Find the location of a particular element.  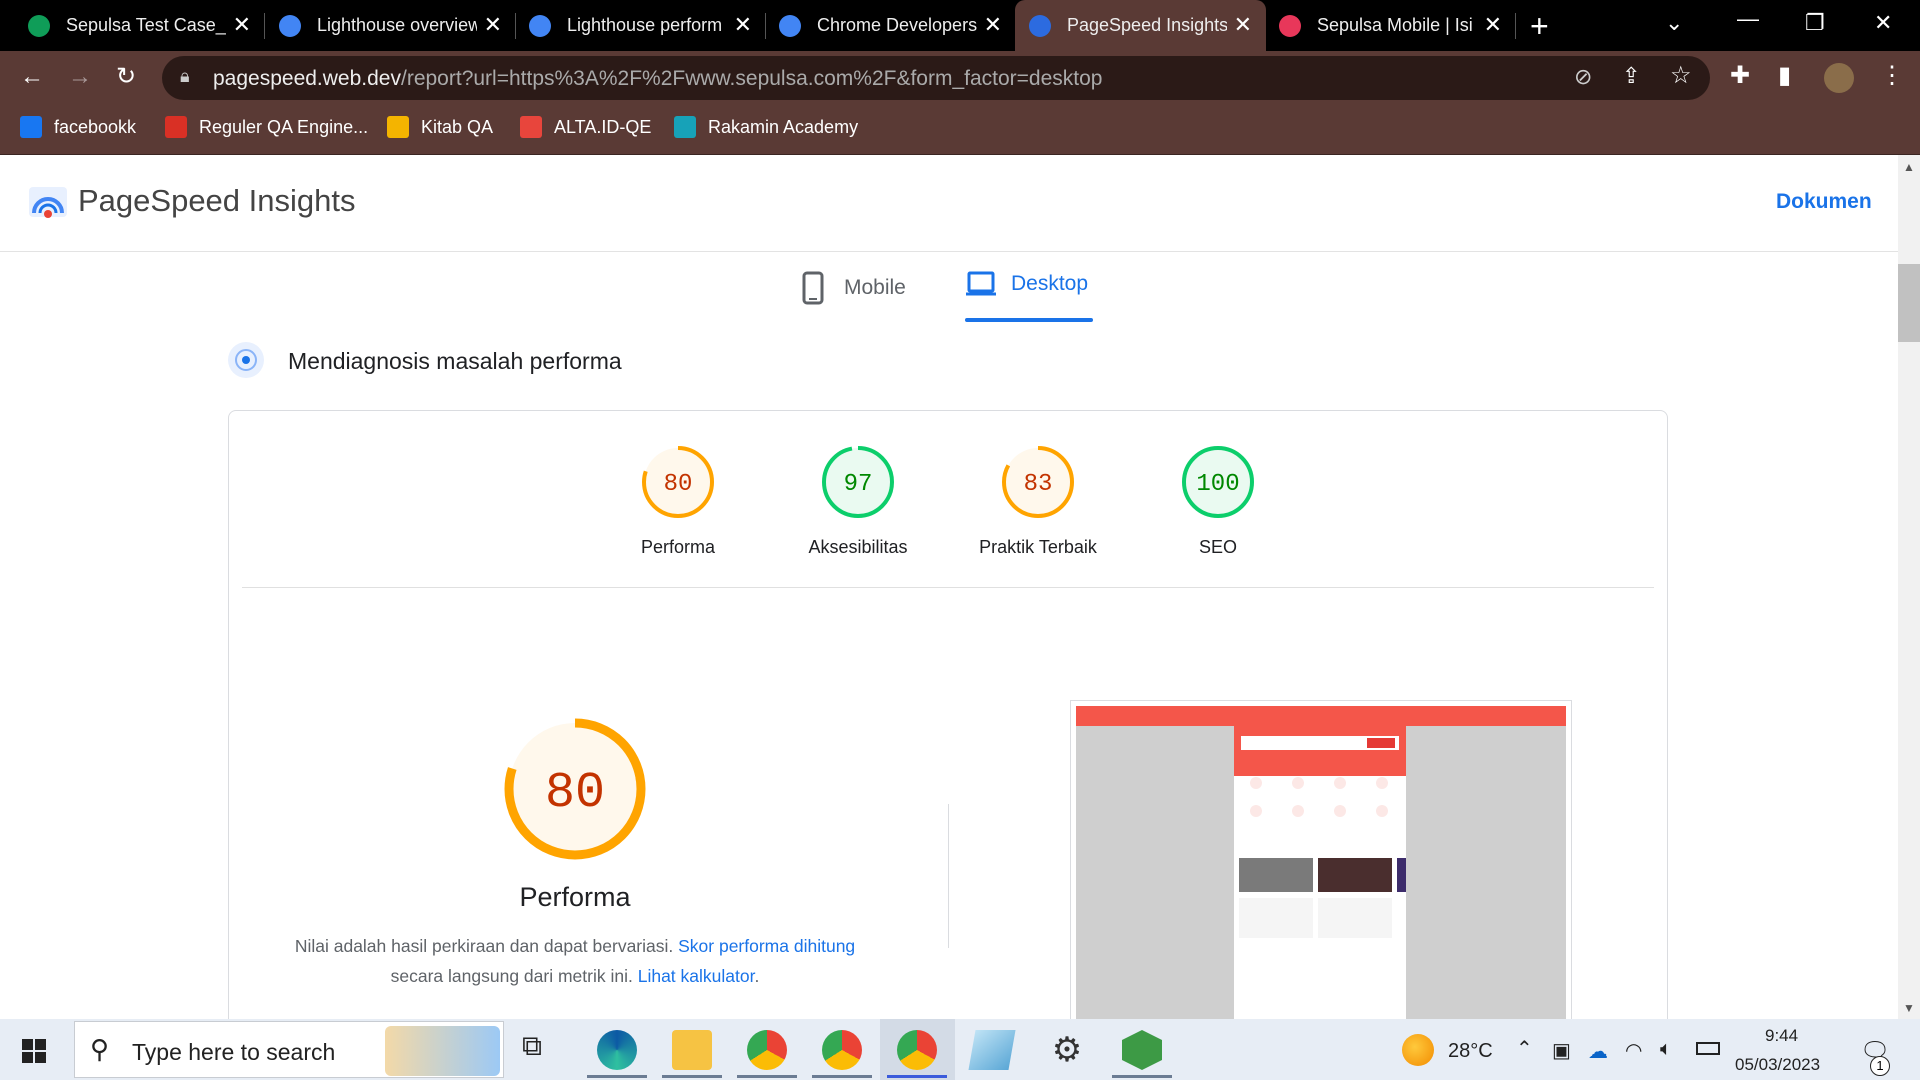

notes-app-icon is located at coordinates (992, 1050).